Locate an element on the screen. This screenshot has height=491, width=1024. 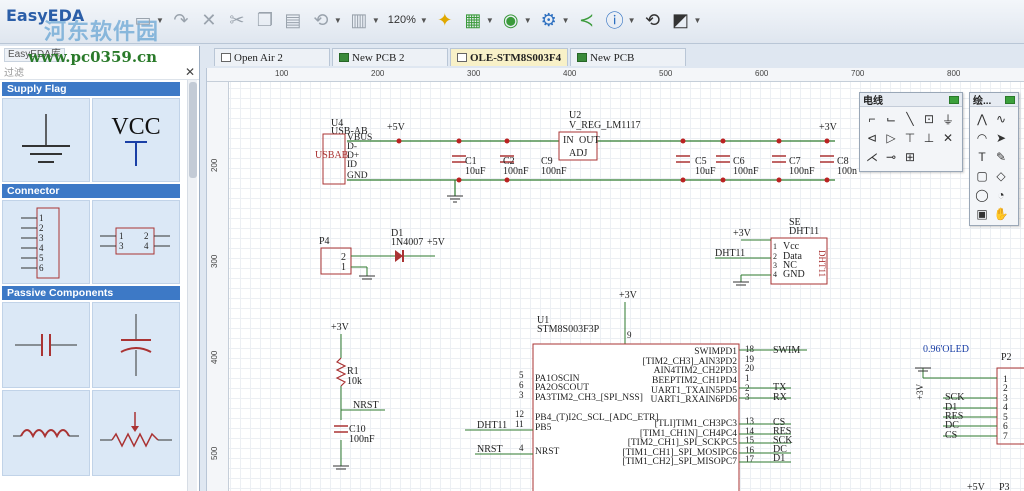
net-label-icon: ⊡ is located at coordinates (929, 119).